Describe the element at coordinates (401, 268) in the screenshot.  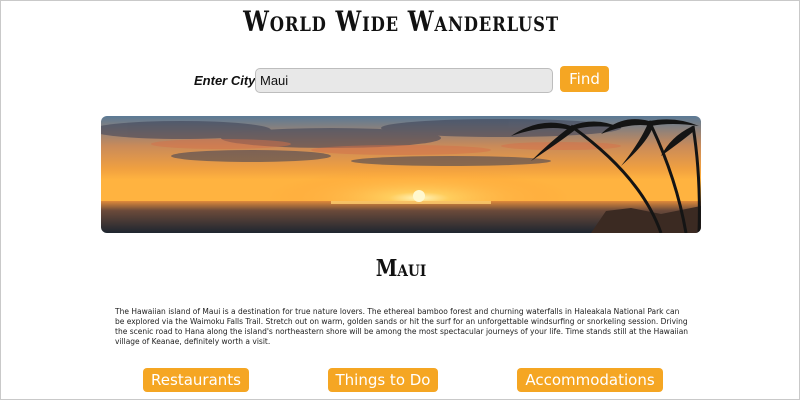
I see `destination-title: Maui` at that location.